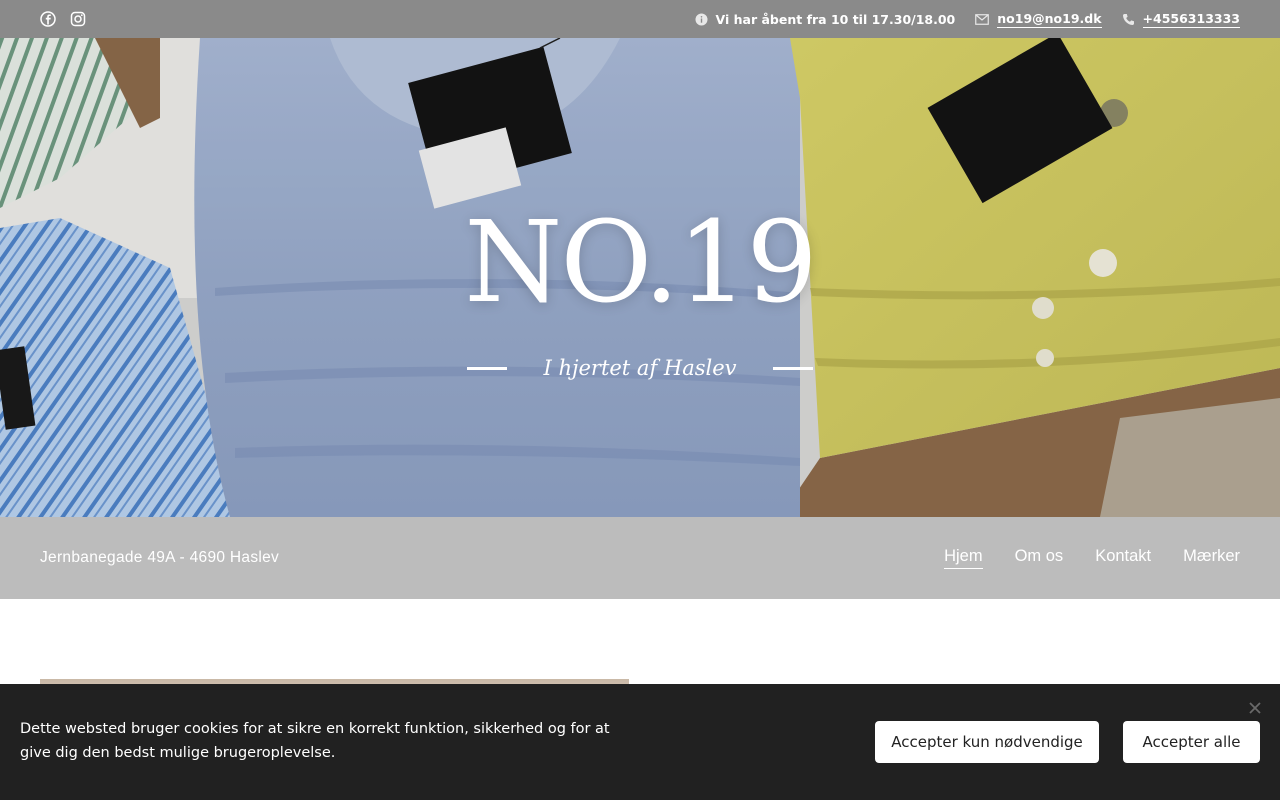 The width and height of the screenshot is (1280, 800). I want to click on opening-hours: Vi har åbent fra 10 til 17.30/18.00, so click(825, 19).